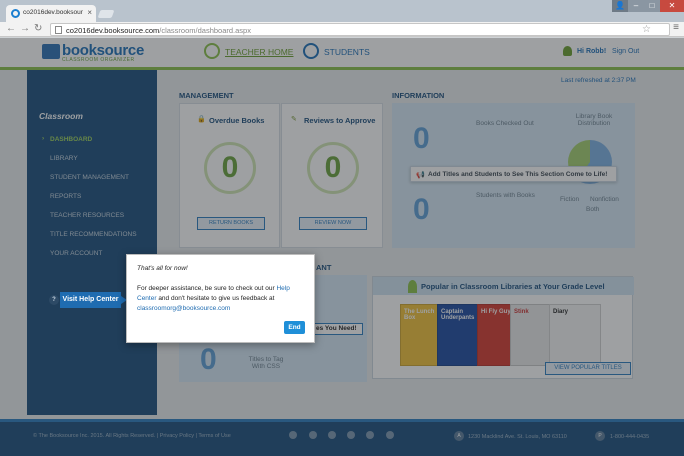 The height and width of the screenshot is (456, 684). What do you see at coordinates (113, 30) in the screenshot?
I see `url-host: co2016dev.booksource.com` at bounding box center [113, 30].